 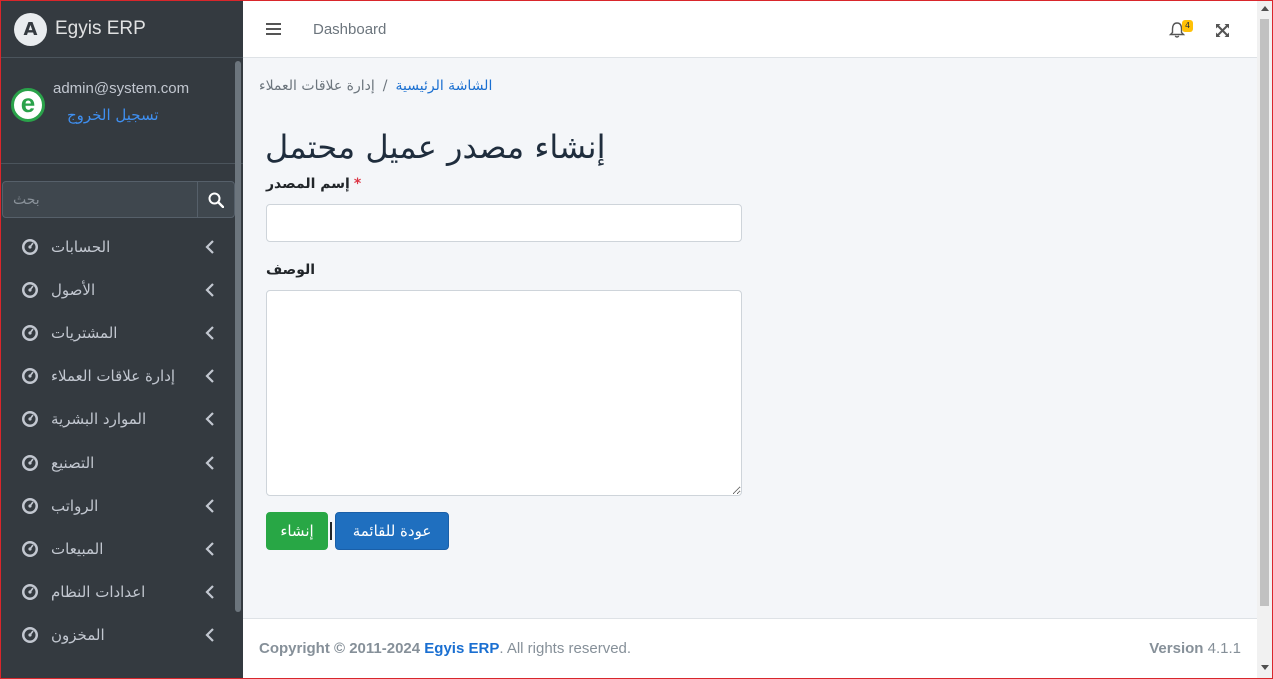 I want to click on name-label: إسم المصدر *, so click(x=314, y=184).